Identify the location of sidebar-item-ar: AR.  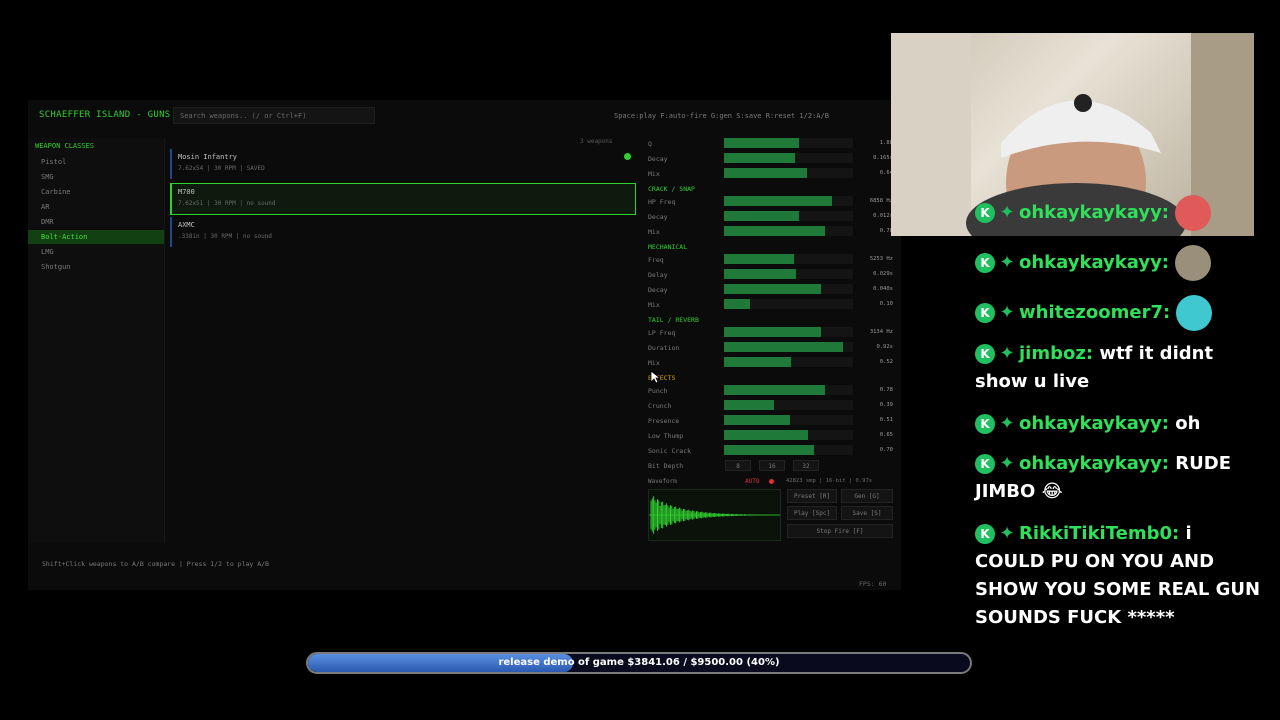
(96, 207).